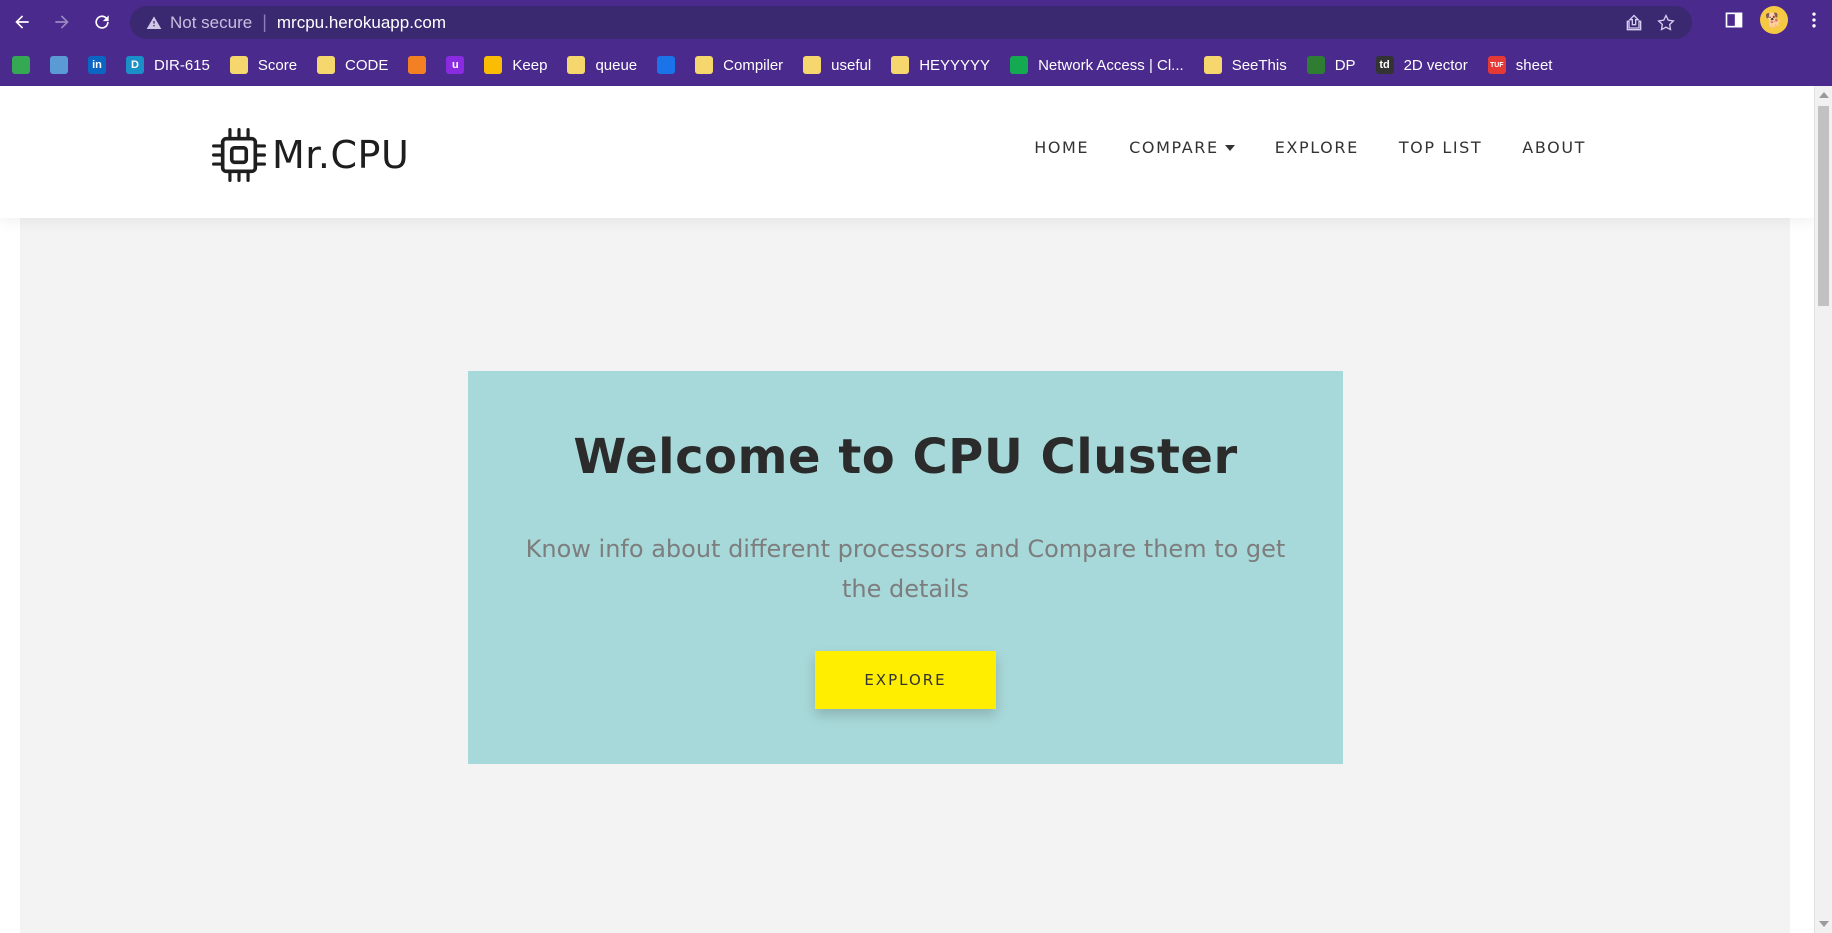  What do you see at coordinates (955, 65) in the screenshot?
I see `bookmark-label: HEYYYYY` at bounding box center [955, 65].